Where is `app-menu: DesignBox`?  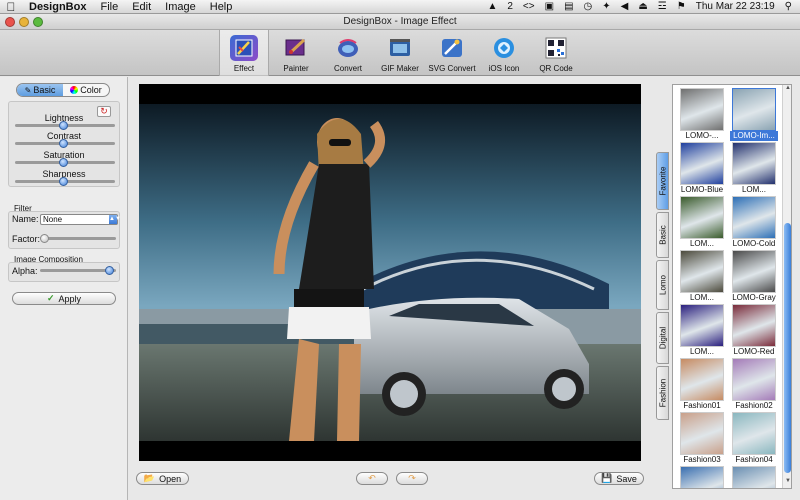 app-menu: DesignBox is located at coordinates (57, 7).